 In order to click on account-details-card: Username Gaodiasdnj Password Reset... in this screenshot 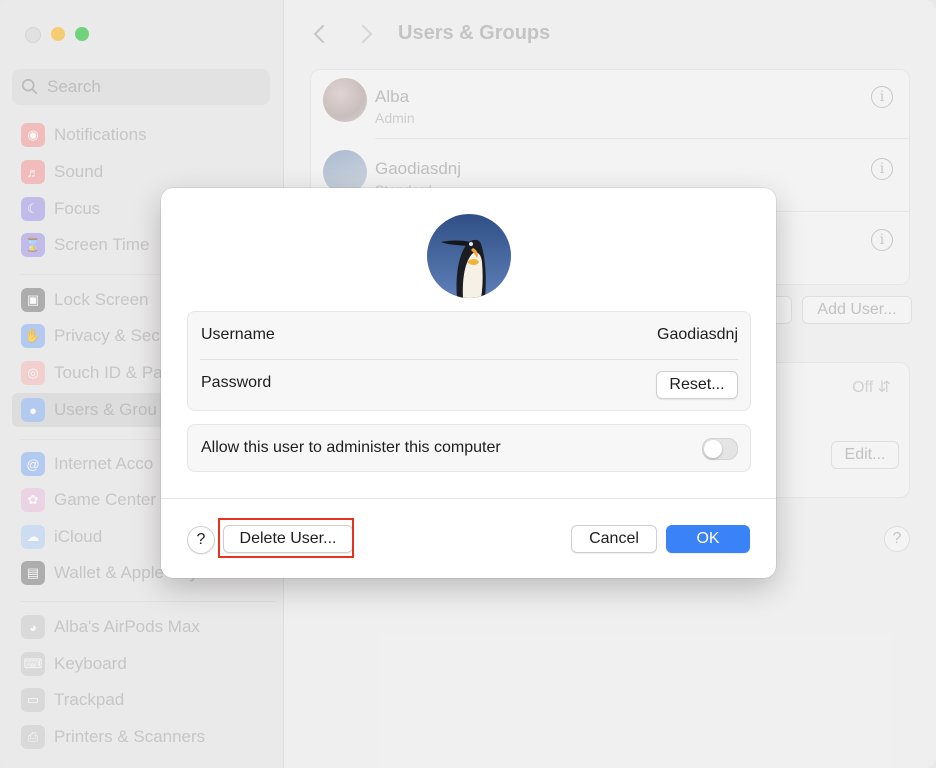, I will do `click(469, 361)`.